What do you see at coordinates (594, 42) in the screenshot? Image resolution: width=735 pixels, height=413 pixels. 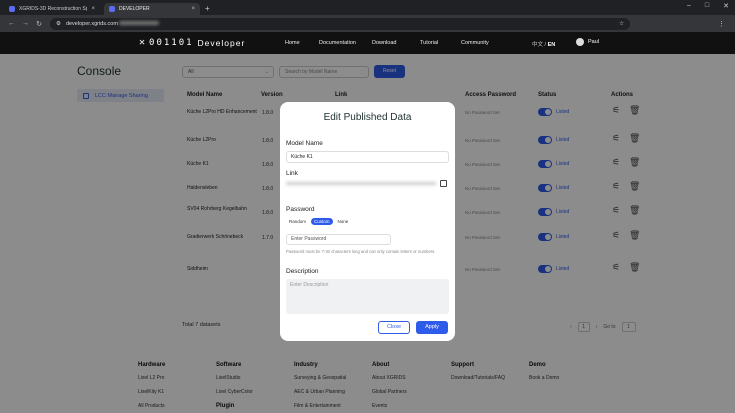 I see `user-name: Paul` at bounding box center [594, 42].